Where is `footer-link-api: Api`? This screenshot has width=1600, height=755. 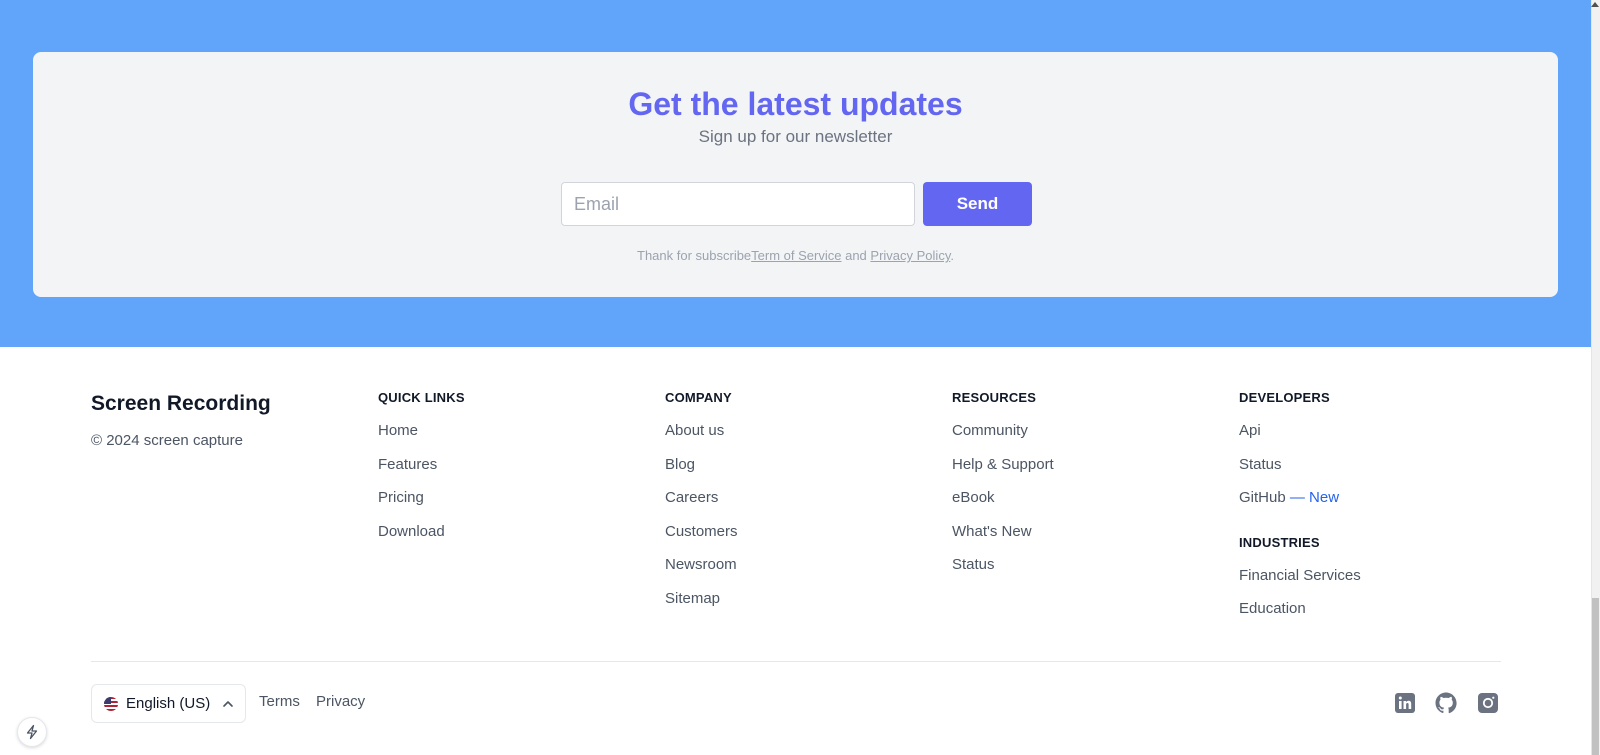 footer-link-api: Api is located at coordinates (1250, 430).